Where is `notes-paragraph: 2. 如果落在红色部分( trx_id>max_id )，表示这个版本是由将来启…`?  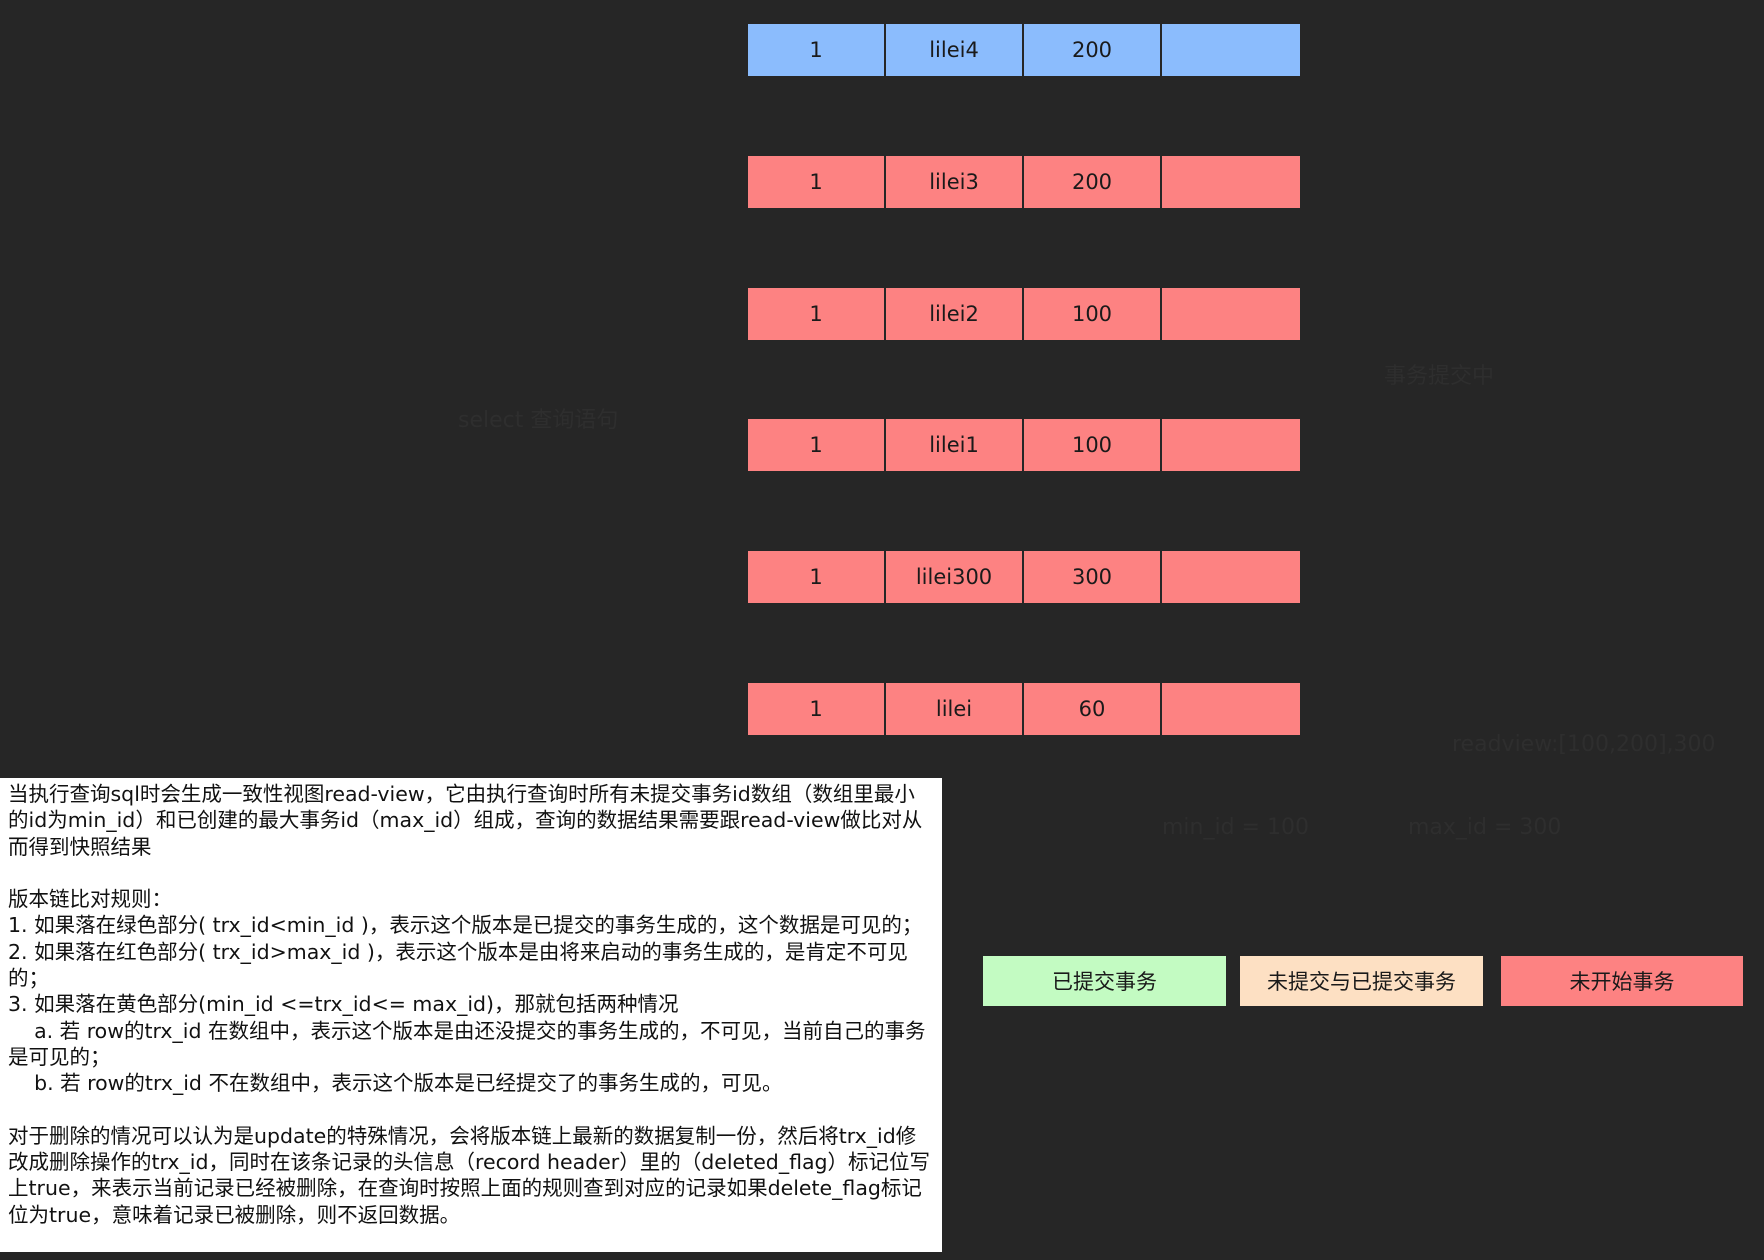 notes-paragraph: 2. 如果落在红色部分( trx_id>max_id )，表示这个版本是由将来启… is located at coordinates (458, 965).